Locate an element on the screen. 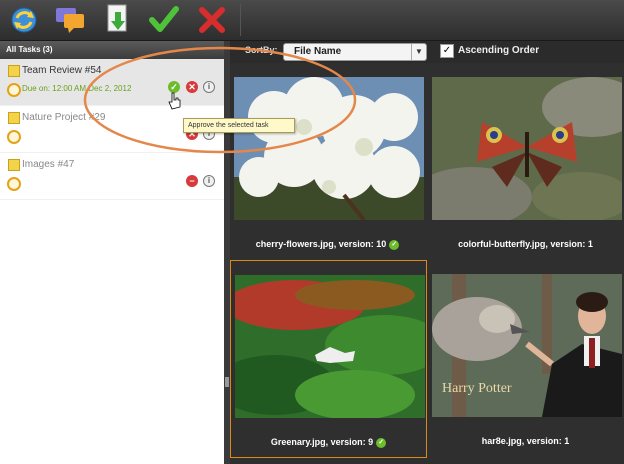 The width and height of the screenshot is (624, 464). approve-check-icon is located at coordinates (164, 20).